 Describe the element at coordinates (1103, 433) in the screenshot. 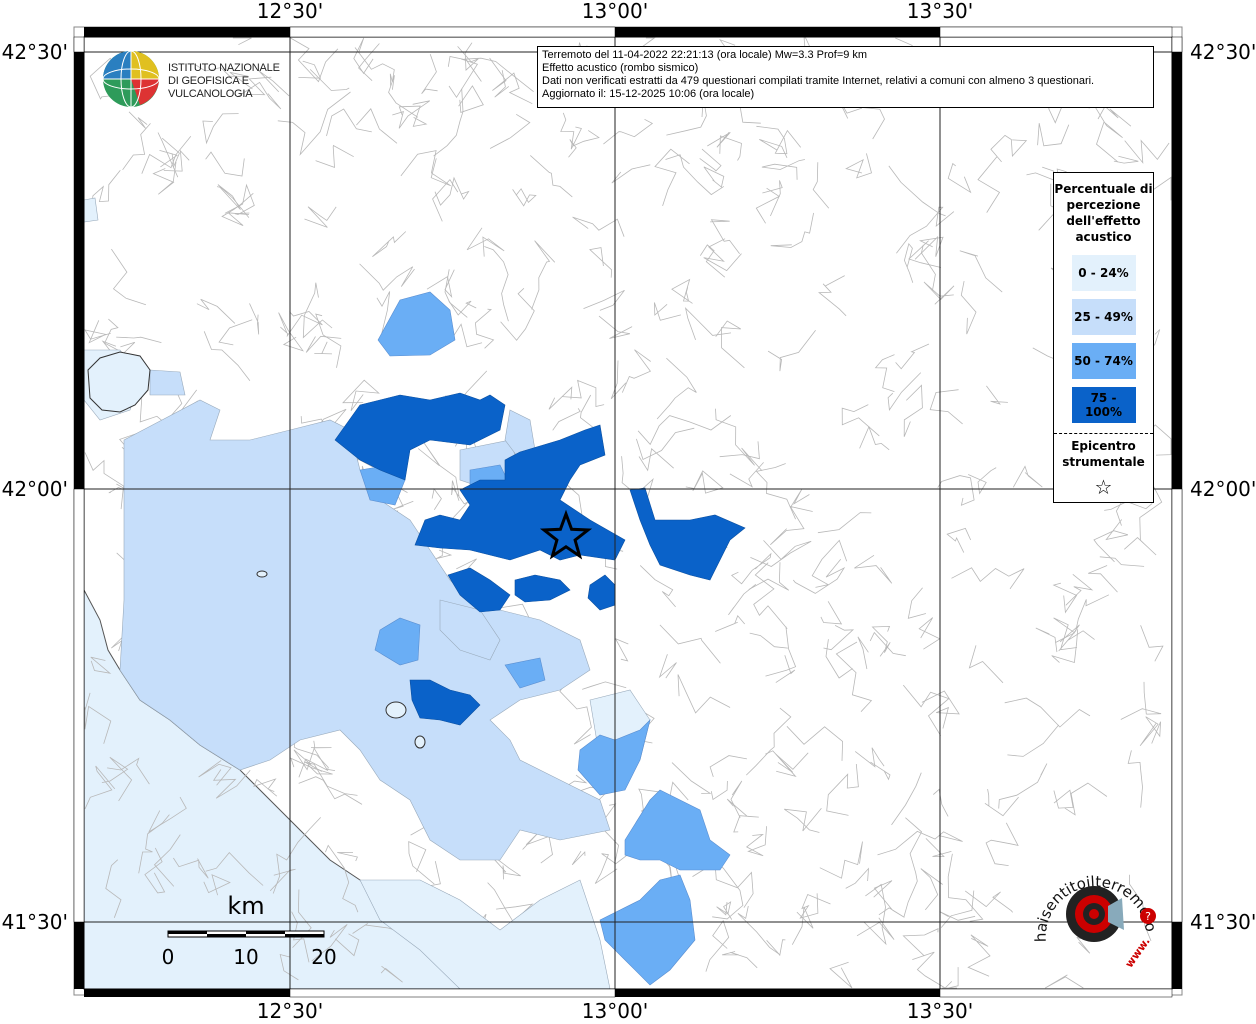

I see `legend-divider` at that location.